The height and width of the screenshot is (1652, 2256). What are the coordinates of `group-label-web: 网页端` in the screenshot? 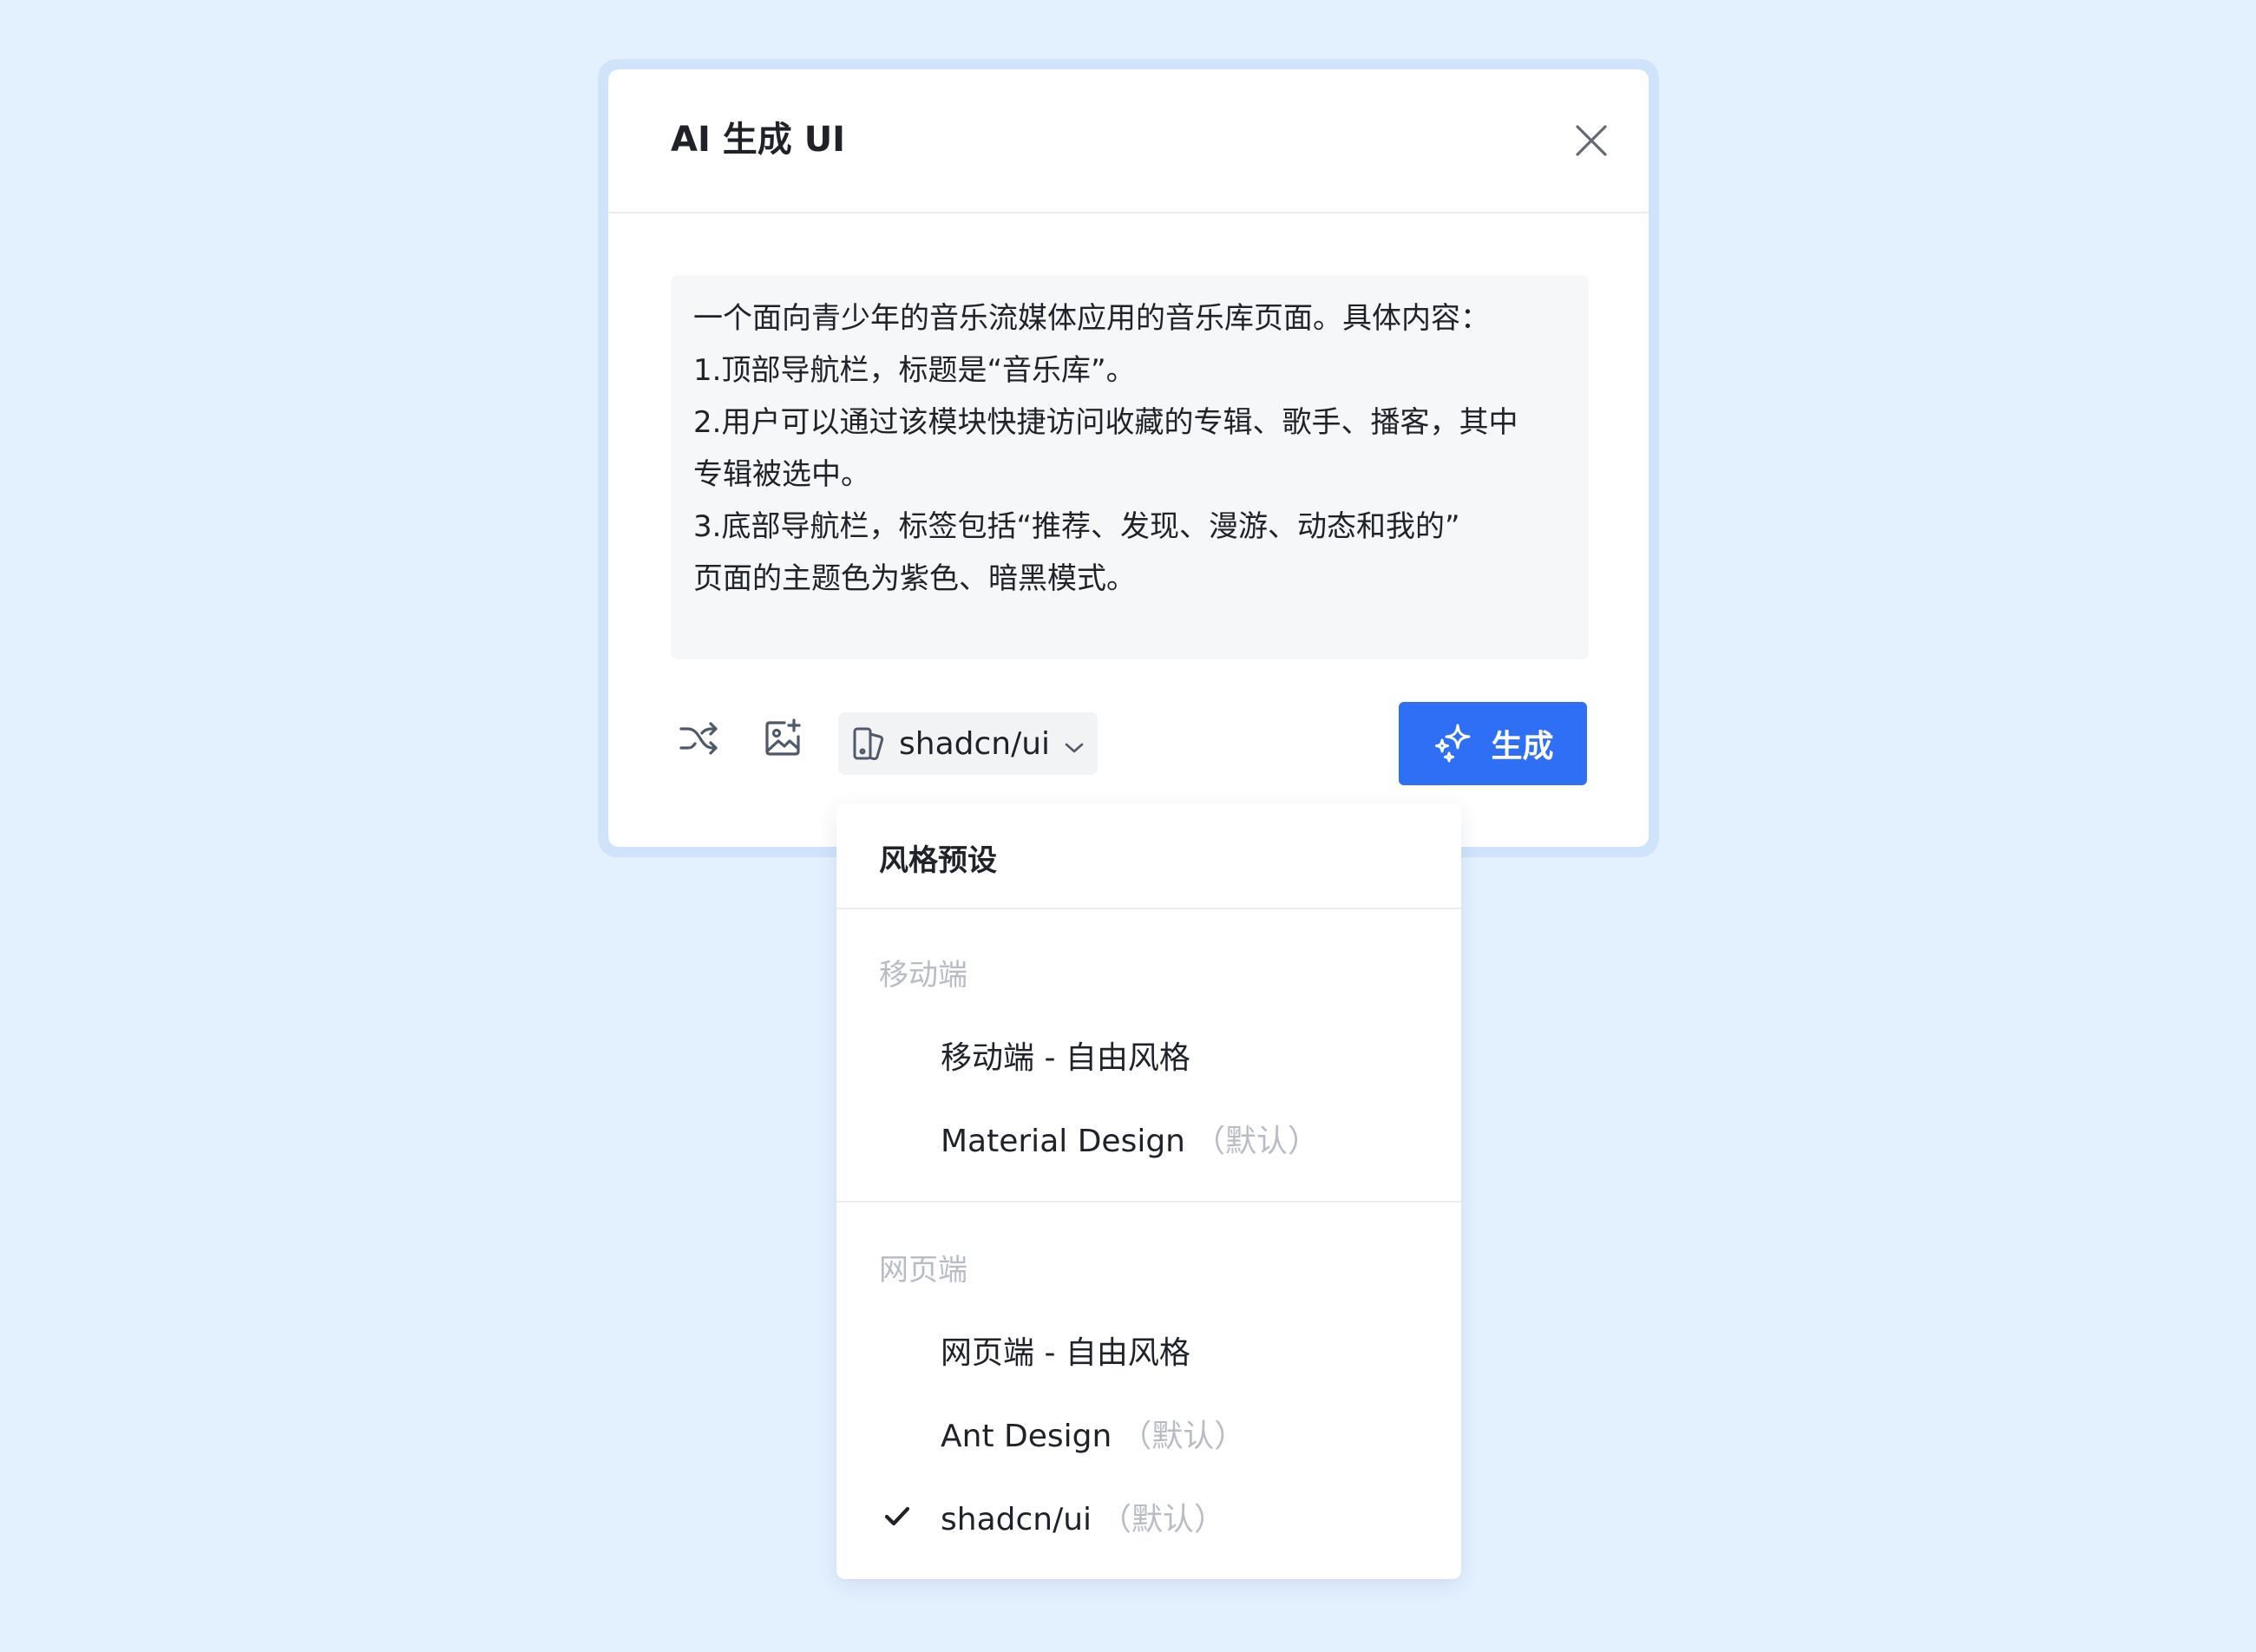 It's located at (923, 1270).